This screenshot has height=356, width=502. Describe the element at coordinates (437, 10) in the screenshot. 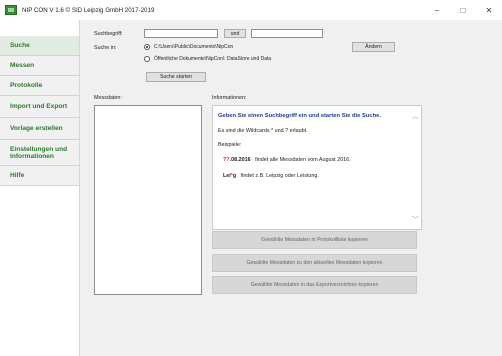

I see `minimize-button: –` at that location.